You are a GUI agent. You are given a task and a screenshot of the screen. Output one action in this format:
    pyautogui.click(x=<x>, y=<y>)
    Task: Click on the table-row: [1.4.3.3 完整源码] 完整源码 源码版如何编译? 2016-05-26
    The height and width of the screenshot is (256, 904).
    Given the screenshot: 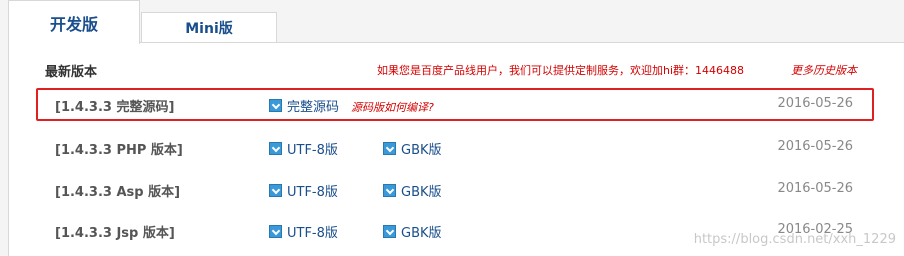 What is the action you would take?
    pyautogui.click(x=449, y=104)
    